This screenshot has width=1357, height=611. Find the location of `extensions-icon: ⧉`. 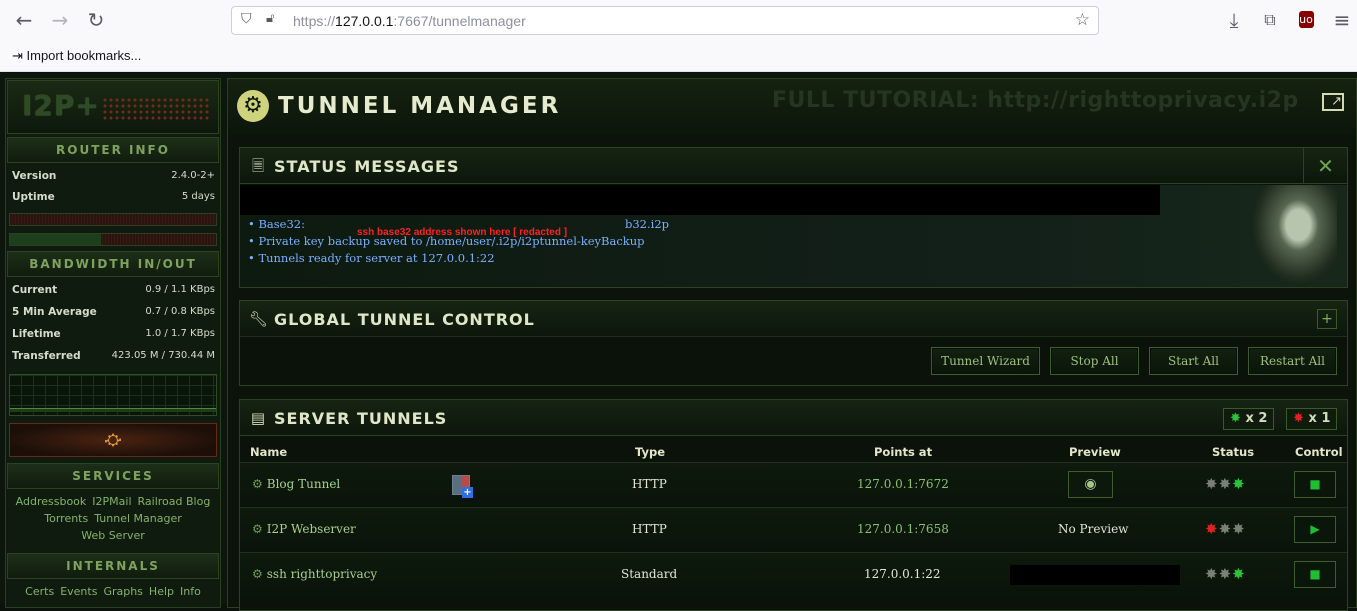

extensions-icon: ⧉ is located at coordinates (1270, 20).